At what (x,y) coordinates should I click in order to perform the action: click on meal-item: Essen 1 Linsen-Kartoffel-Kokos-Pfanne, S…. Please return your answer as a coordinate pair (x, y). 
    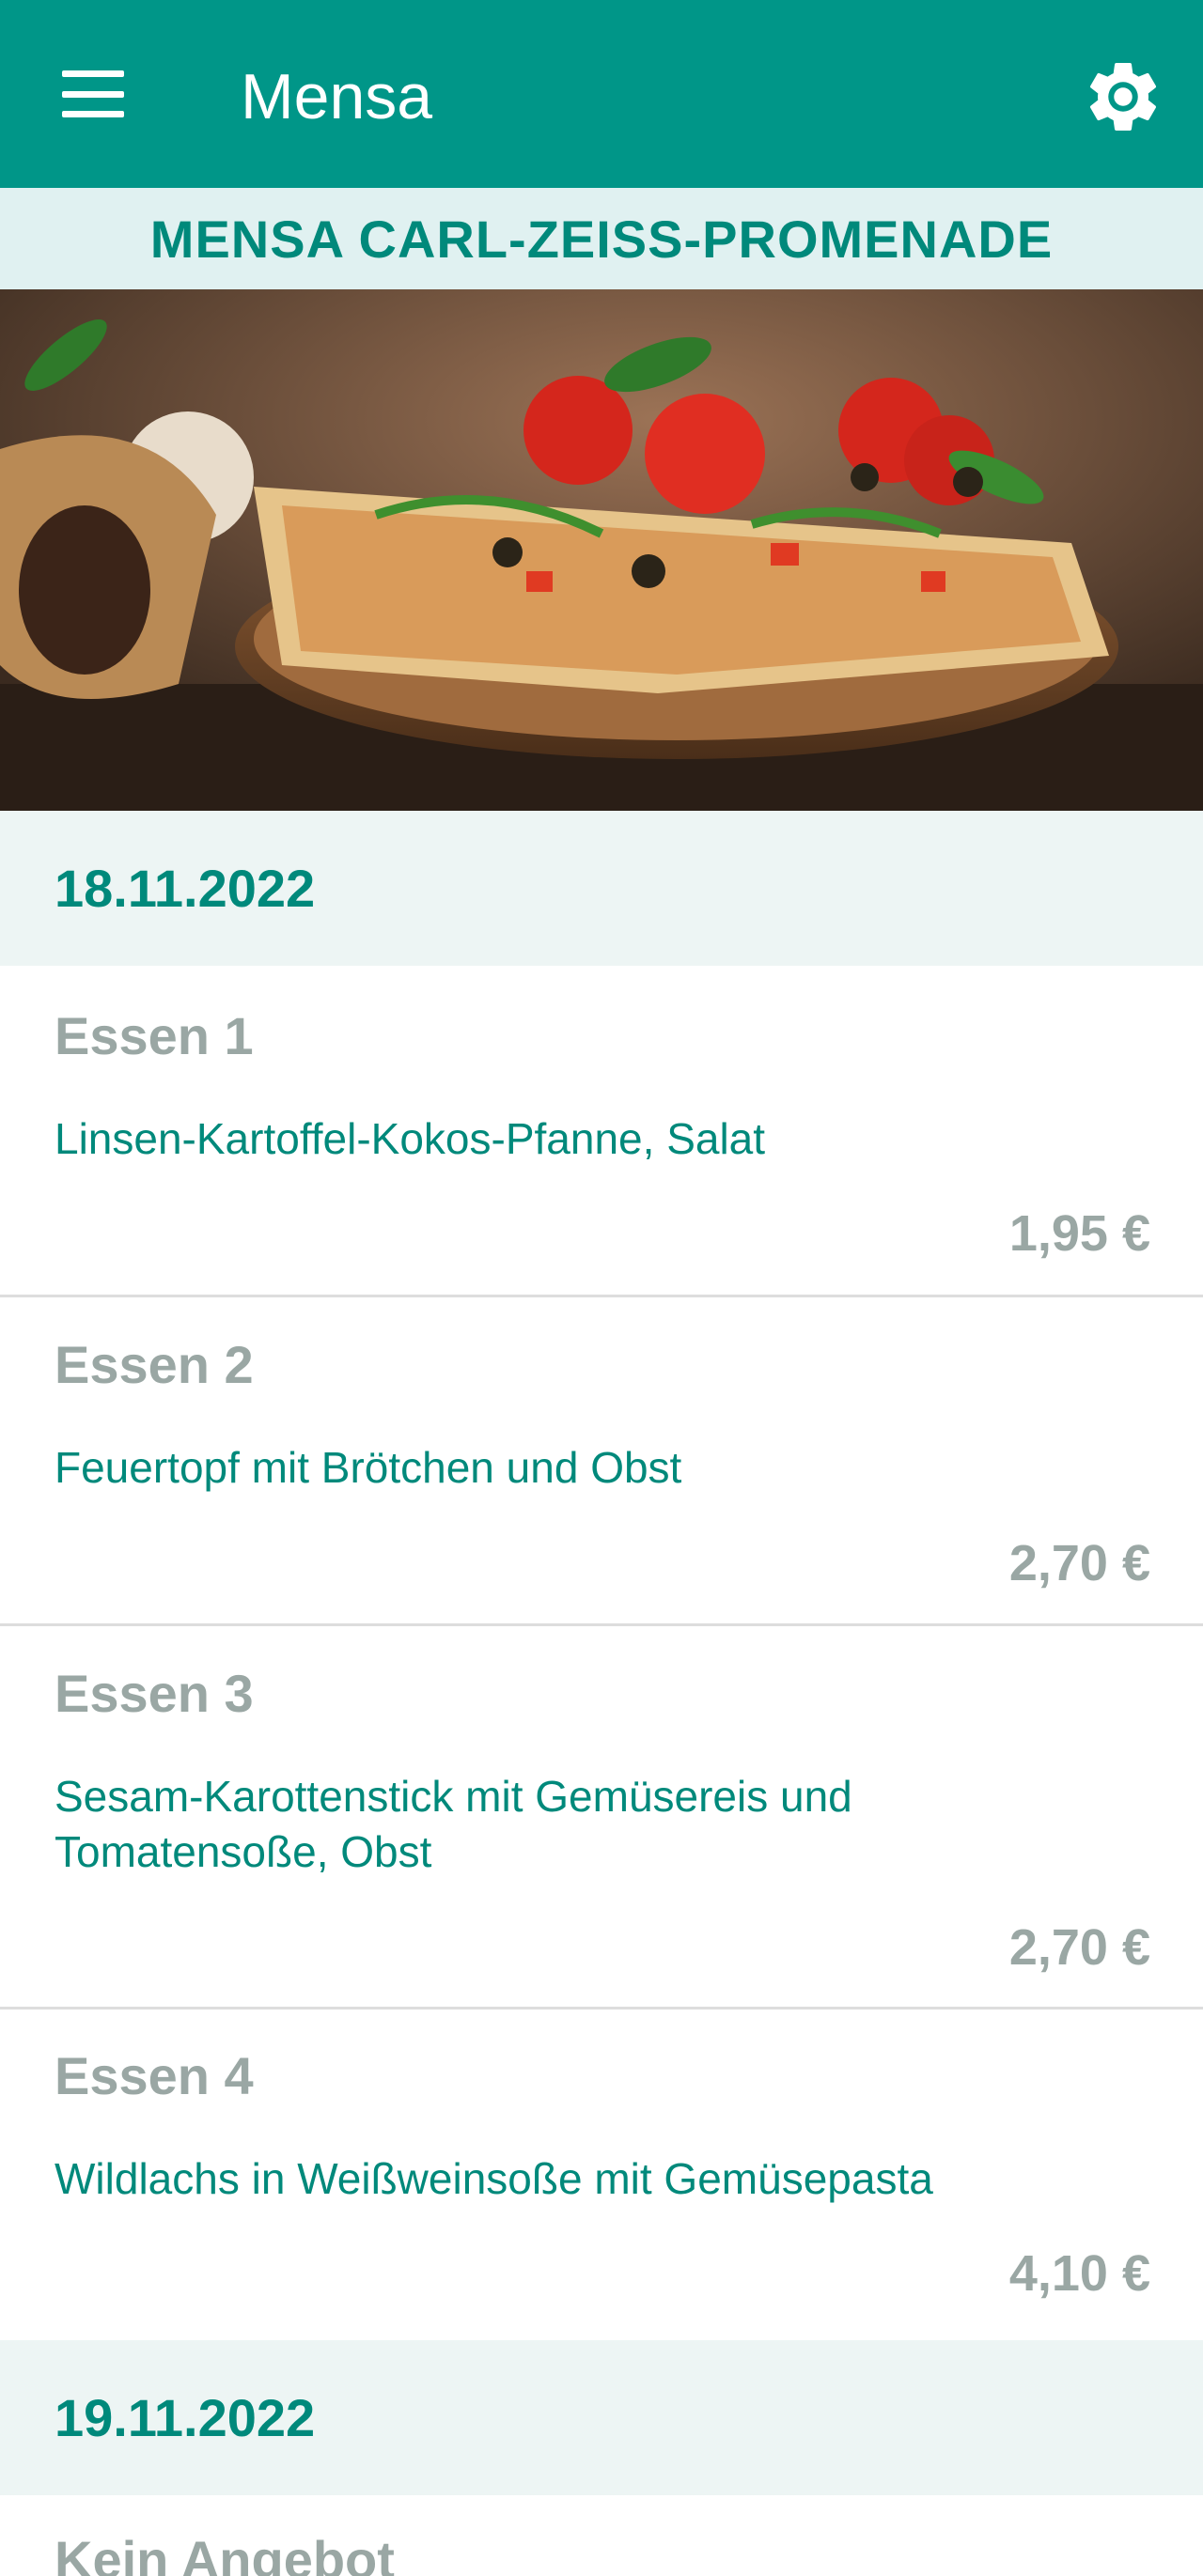
    Looking at the image, I should click on (601, 1131).